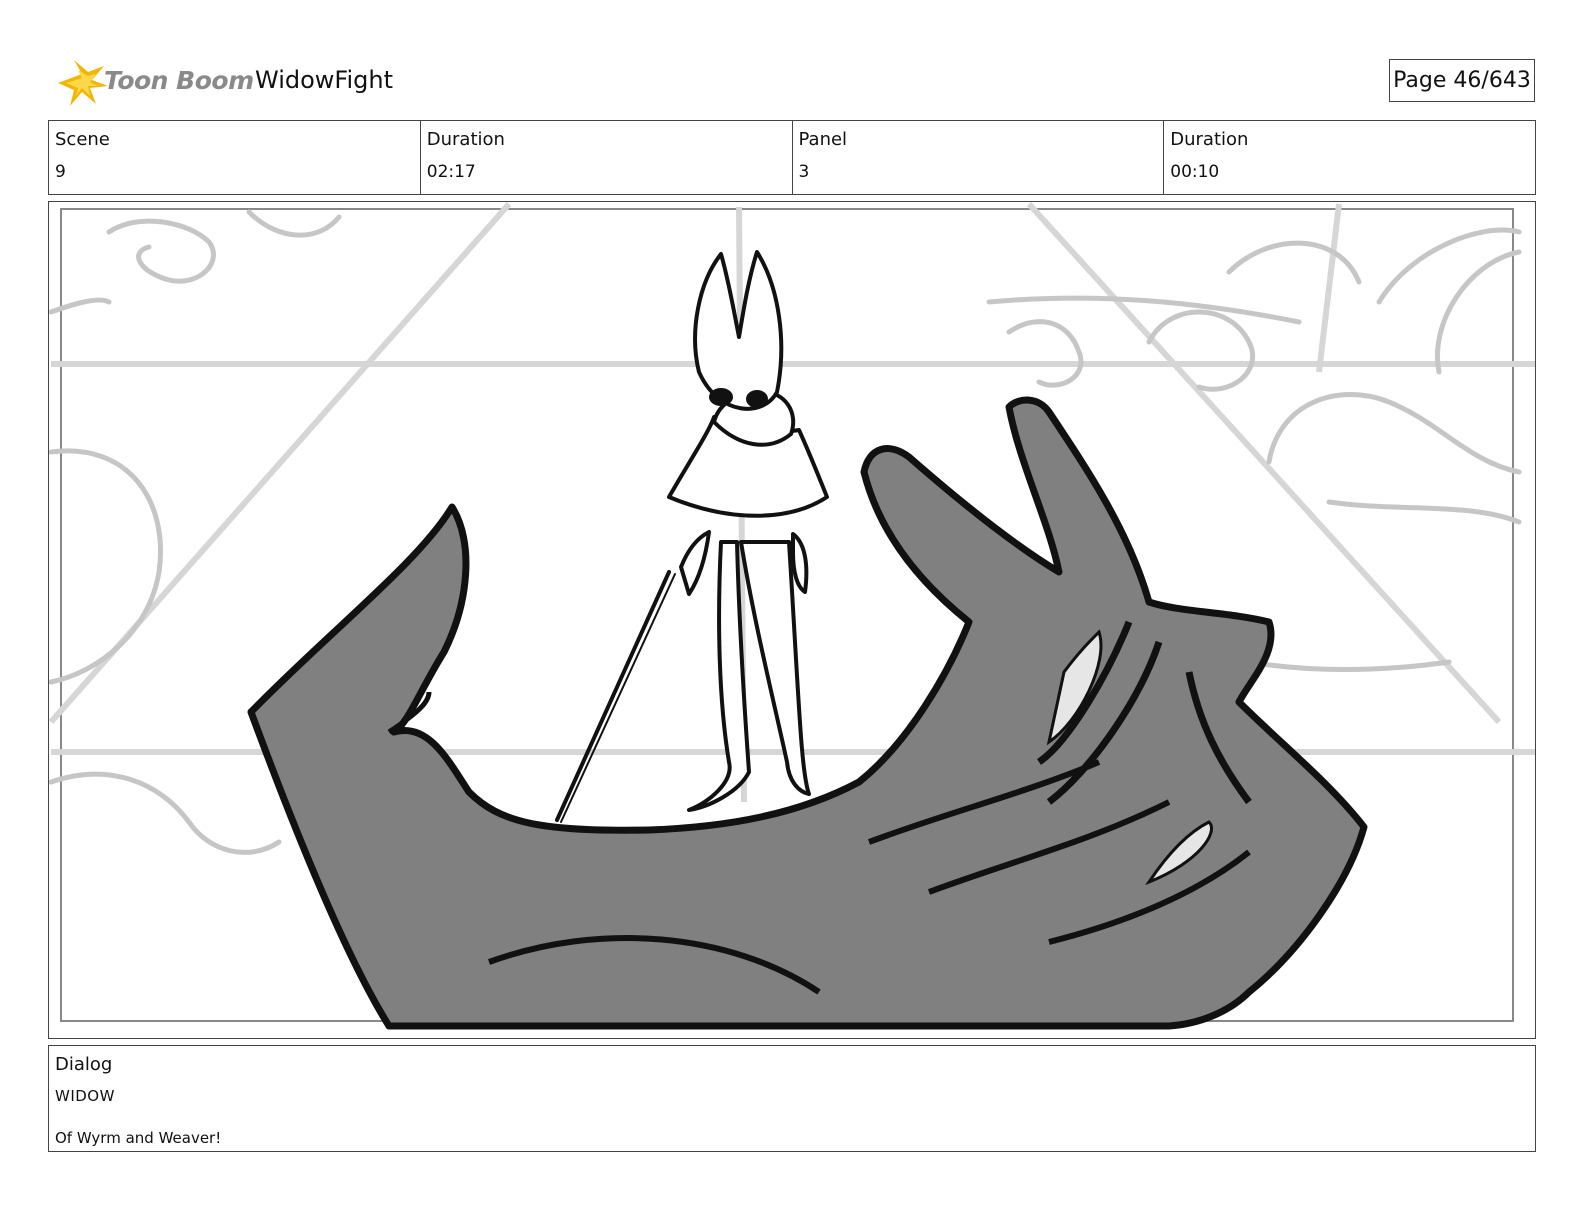 The image size is (1584, 1224). I want to click on dialog-line: Of Wyrm and Weaver!, so click(138, 1138).